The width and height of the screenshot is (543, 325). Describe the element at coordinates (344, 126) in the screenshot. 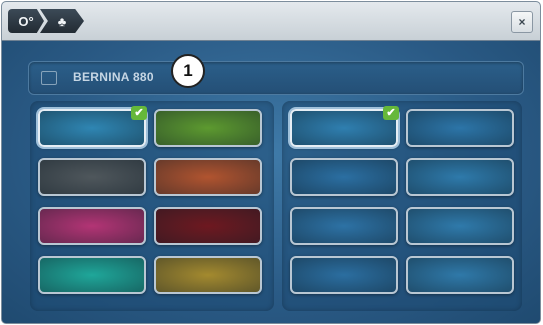

I see `background-swatch-blue-plain: ✔` at that location.